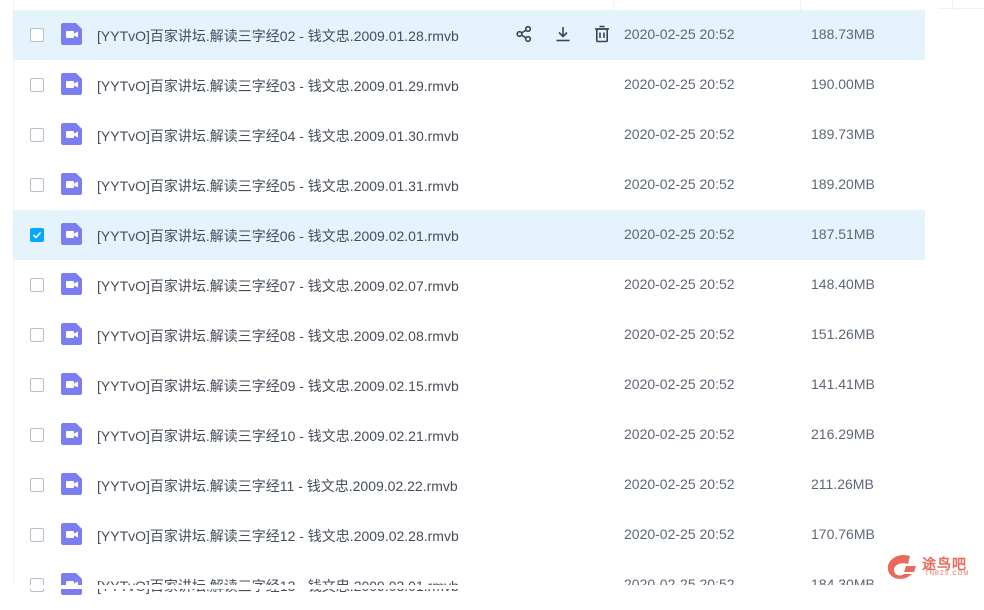 Image resolution: width=984 pixels, height=610 pixels. What do you see at coordinates (928, 567) in the screenshot?
I see `watermark: 途鸟吧 TNBZS.COM` at bounding box center [928, 567].